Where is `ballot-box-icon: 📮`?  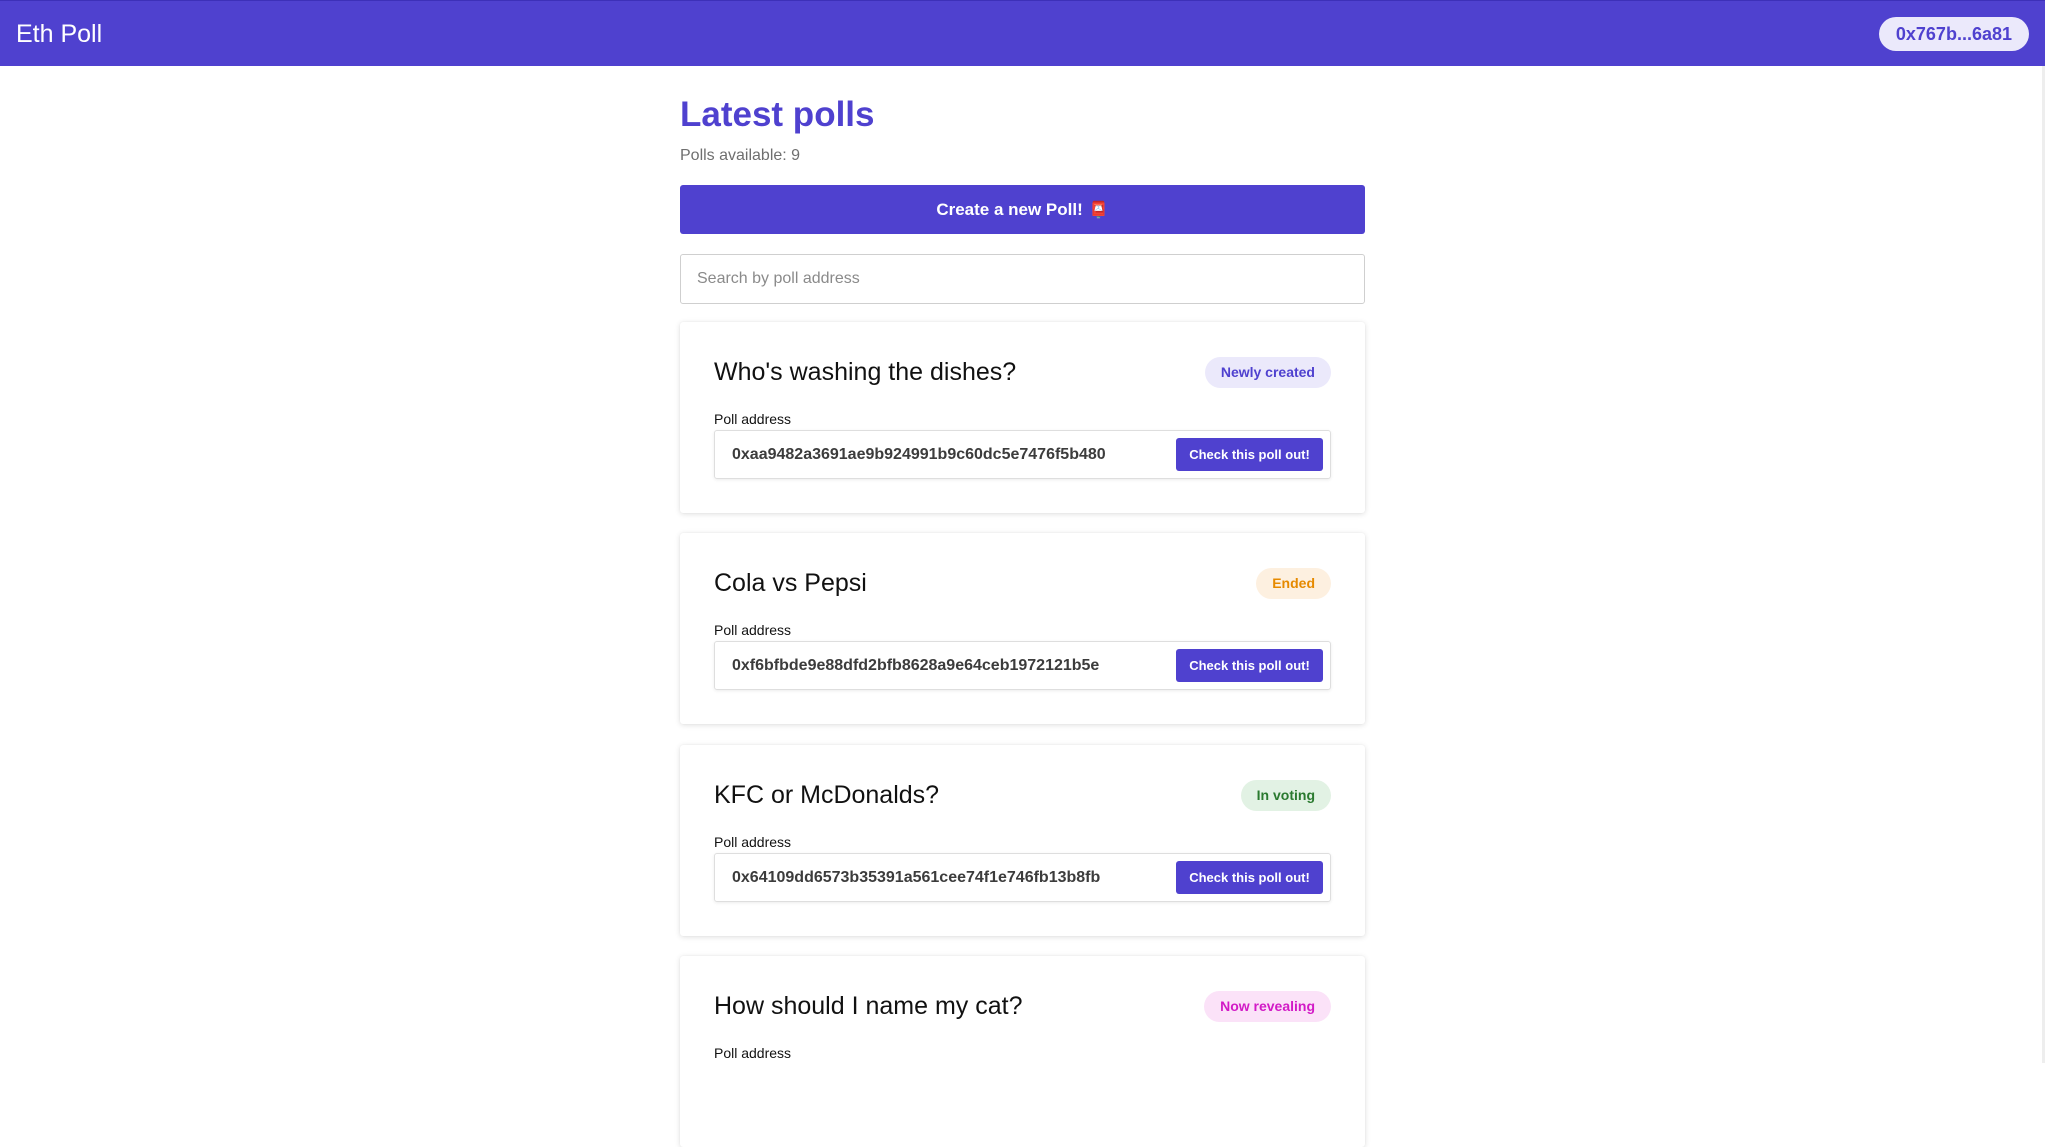 ballot-box-icon: 📮 is located at coordinates (1098, 210).